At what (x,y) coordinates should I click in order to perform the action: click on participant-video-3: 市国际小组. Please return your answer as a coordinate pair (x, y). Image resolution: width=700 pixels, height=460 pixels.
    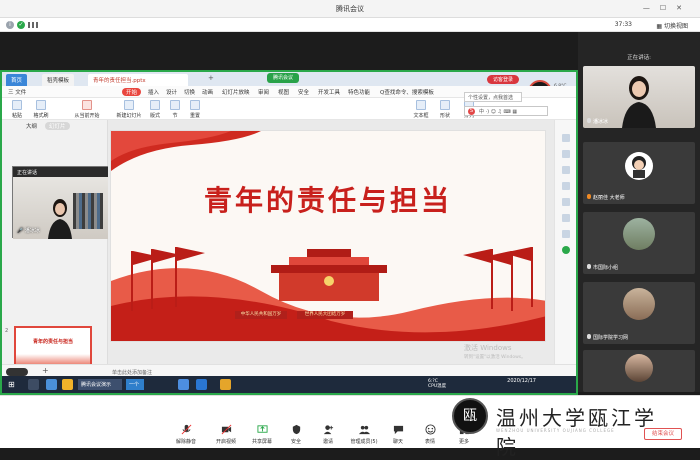
    Looking at the image, I should click on (639, 243).